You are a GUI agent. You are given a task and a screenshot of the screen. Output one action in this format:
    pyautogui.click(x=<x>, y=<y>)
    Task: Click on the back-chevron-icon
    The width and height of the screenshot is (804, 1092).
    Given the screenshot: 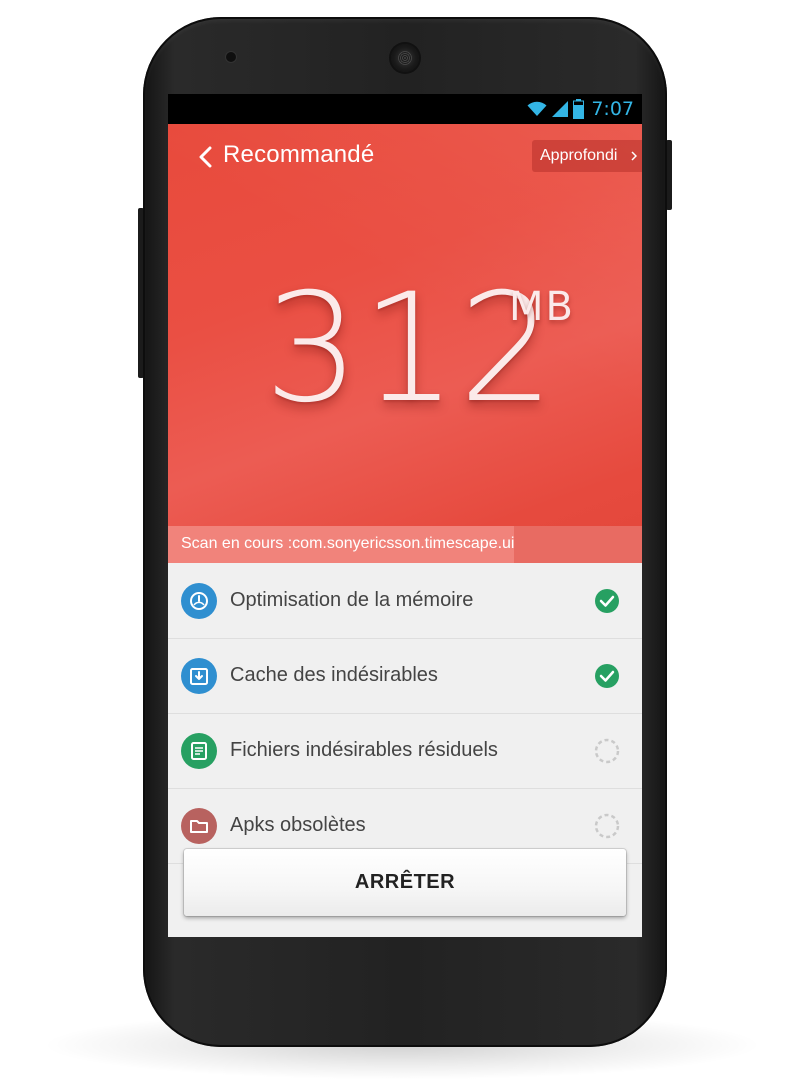 What is the action you would take?
    pyautogui.click(x=206, y=157)
    